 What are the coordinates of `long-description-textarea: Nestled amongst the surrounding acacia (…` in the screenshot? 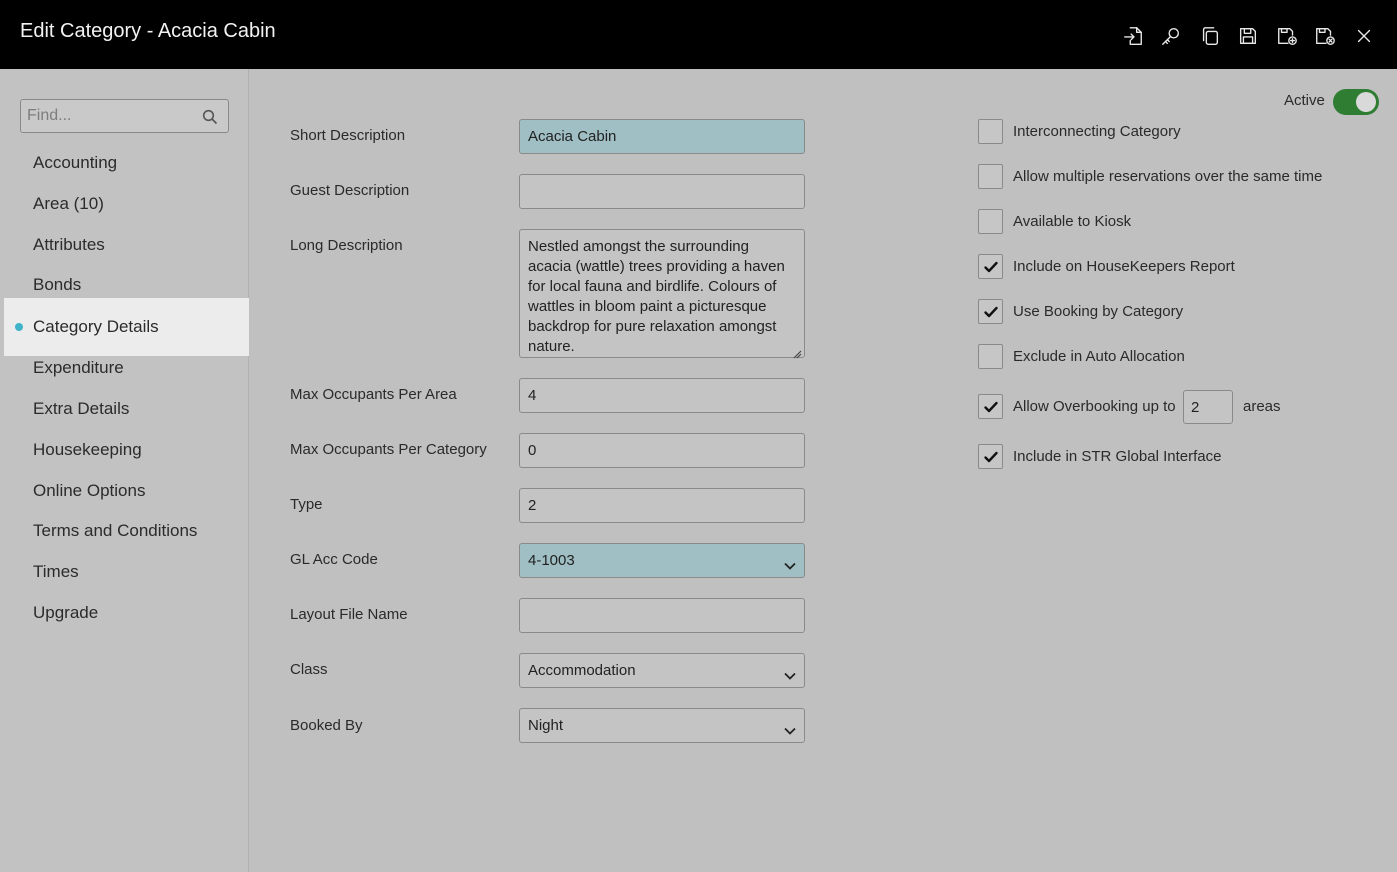 It's located at (662, 294).